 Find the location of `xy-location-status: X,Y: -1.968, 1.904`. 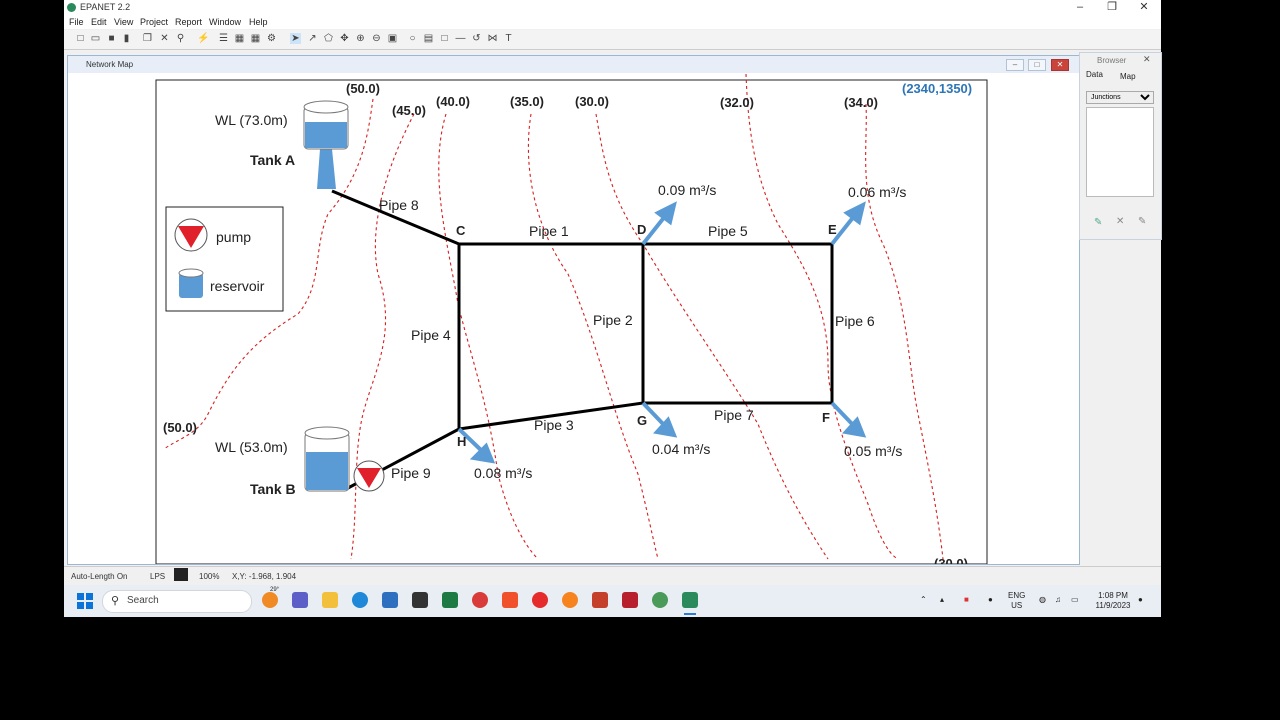

xy-location-status: X,Y: -1.968, 1.904 is located at coordinates (264, 576).